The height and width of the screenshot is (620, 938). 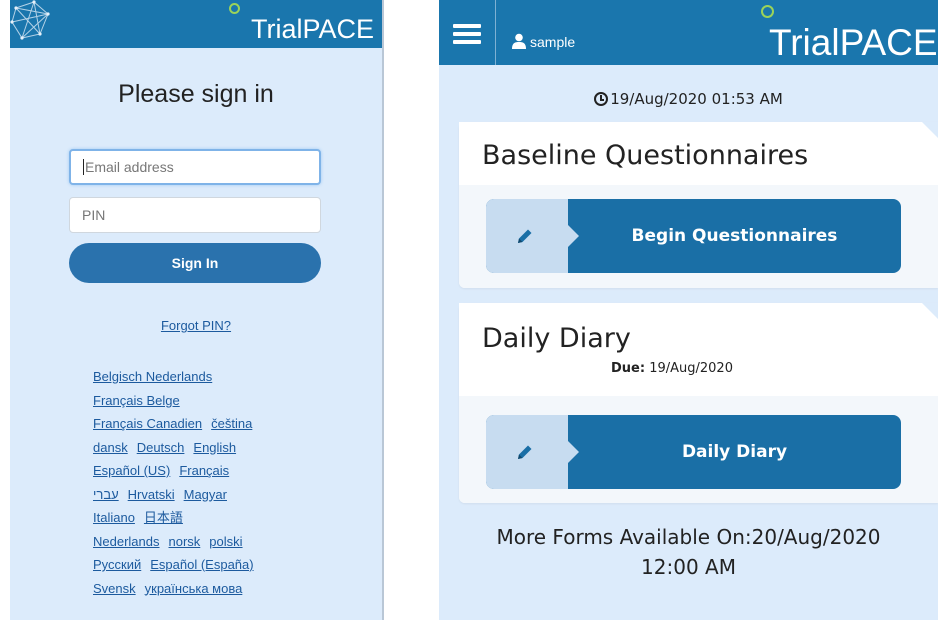 I want to click on button-label: Daily Diary, so click(x=734, y=452).